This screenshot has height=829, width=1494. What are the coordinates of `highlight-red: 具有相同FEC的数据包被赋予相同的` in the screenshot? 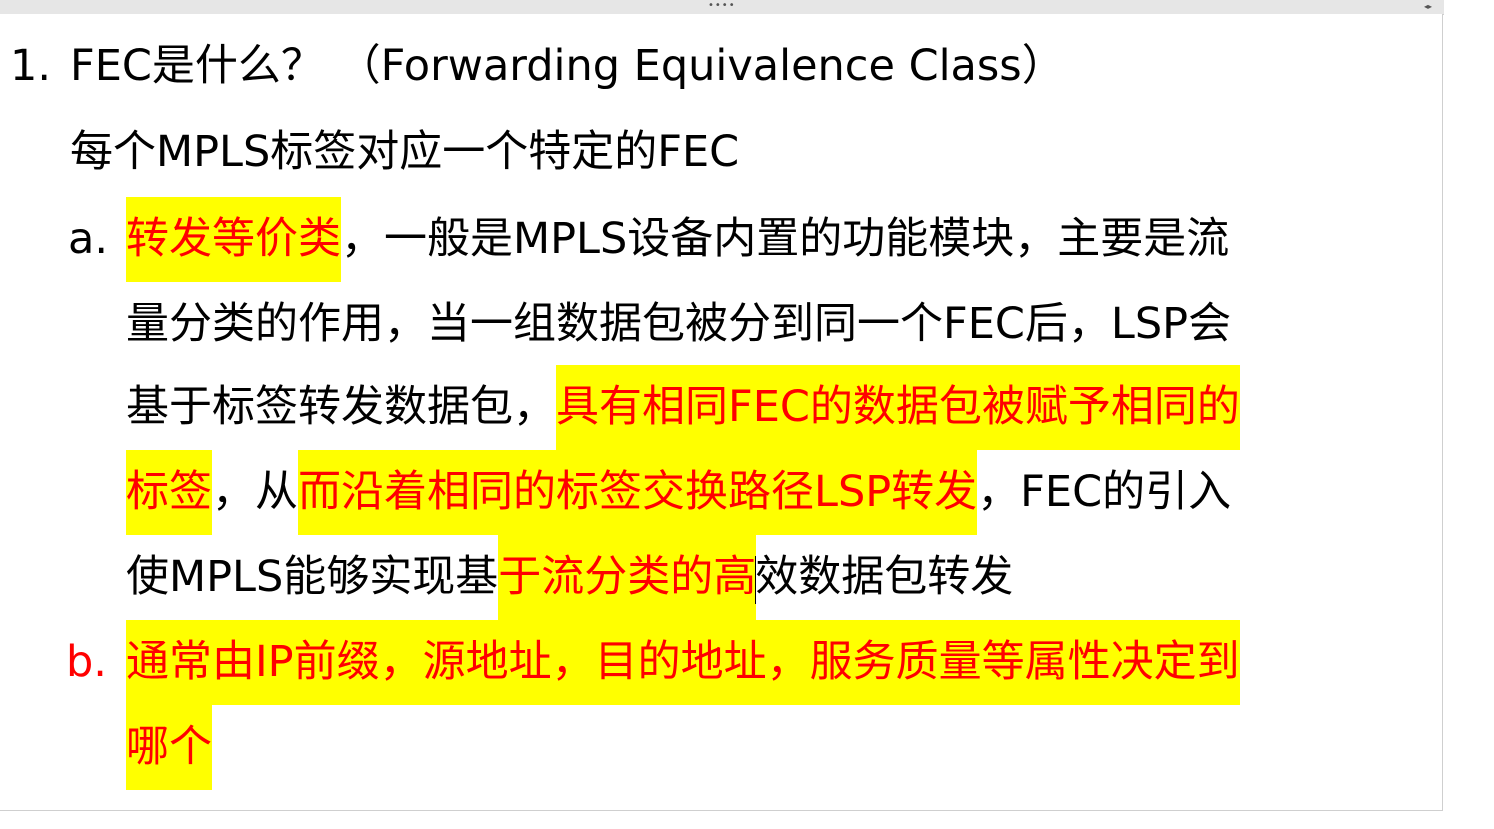 It's located at (898, 407).